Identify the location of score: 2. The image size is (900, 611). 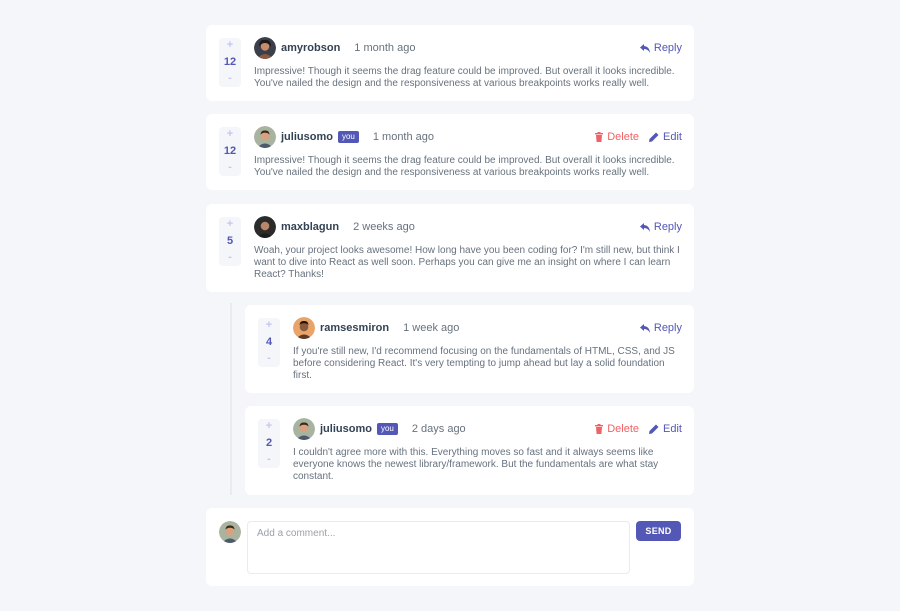
(269, 443).